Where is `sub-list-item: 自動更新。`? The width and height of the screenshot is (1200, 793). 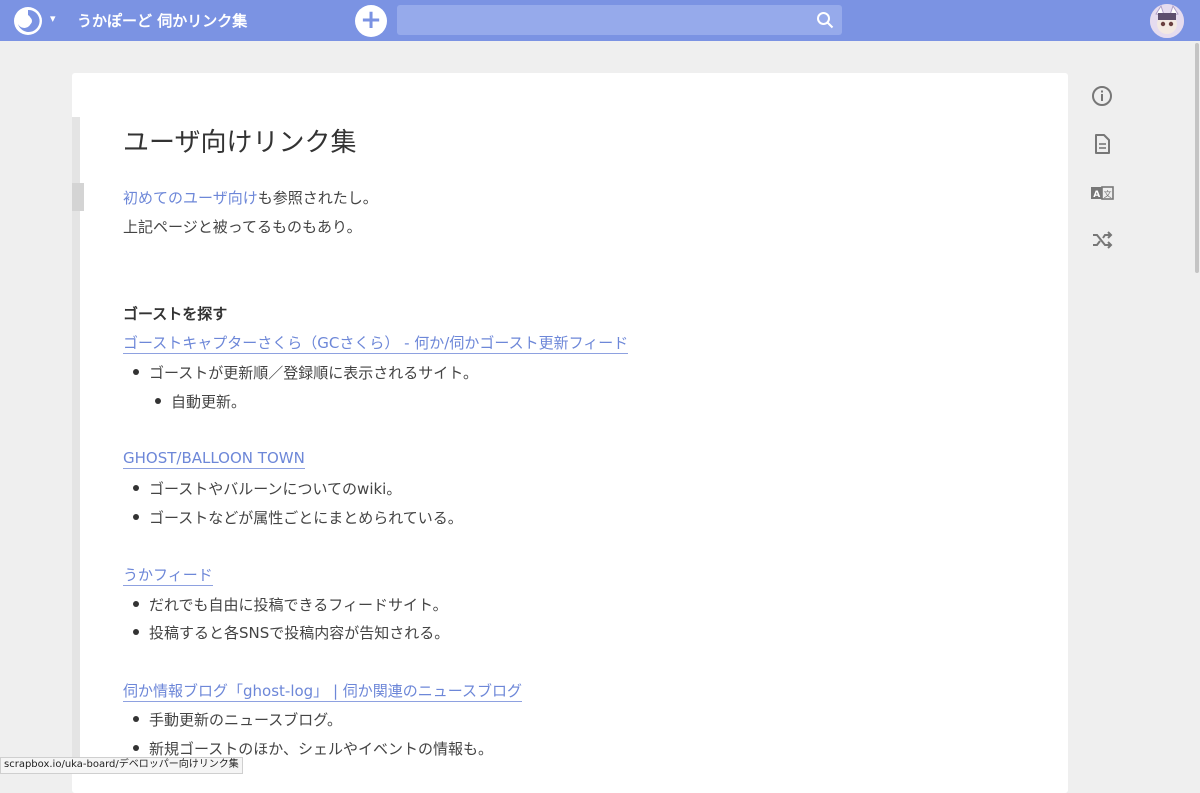 sub-list-item: 自動更新。 is located at coordinates (200, 401).